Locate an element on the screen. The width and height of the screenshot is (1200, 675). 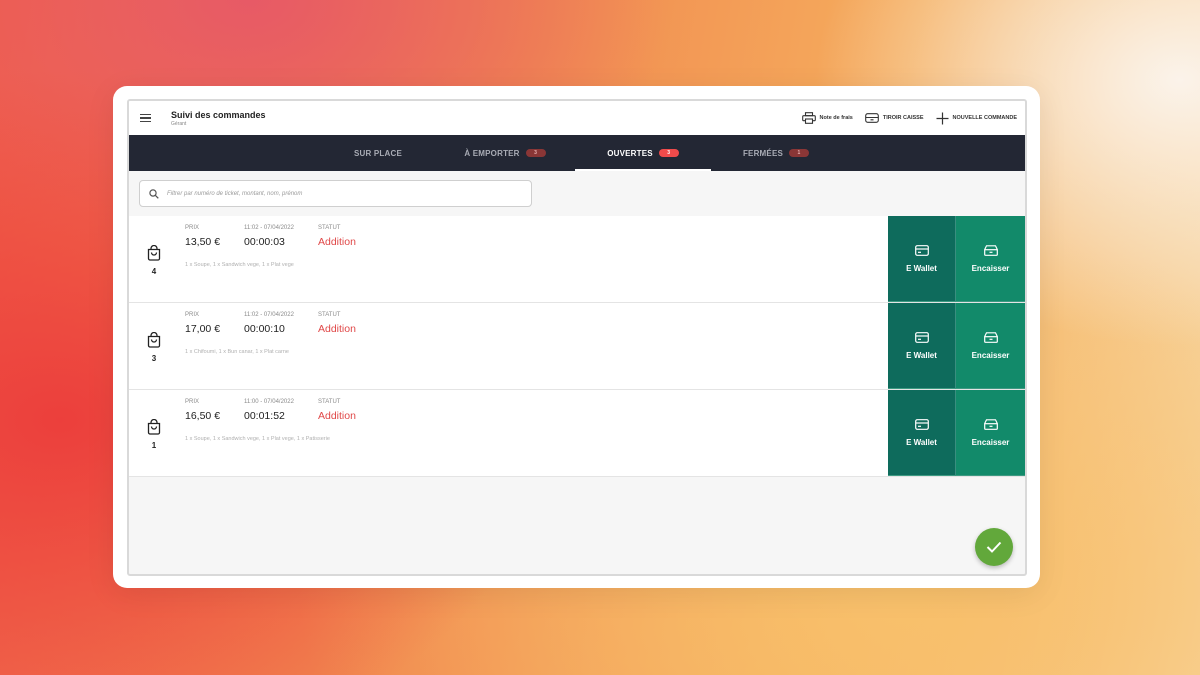
order-price: 16,50 € is located at coordinates (203, 416).